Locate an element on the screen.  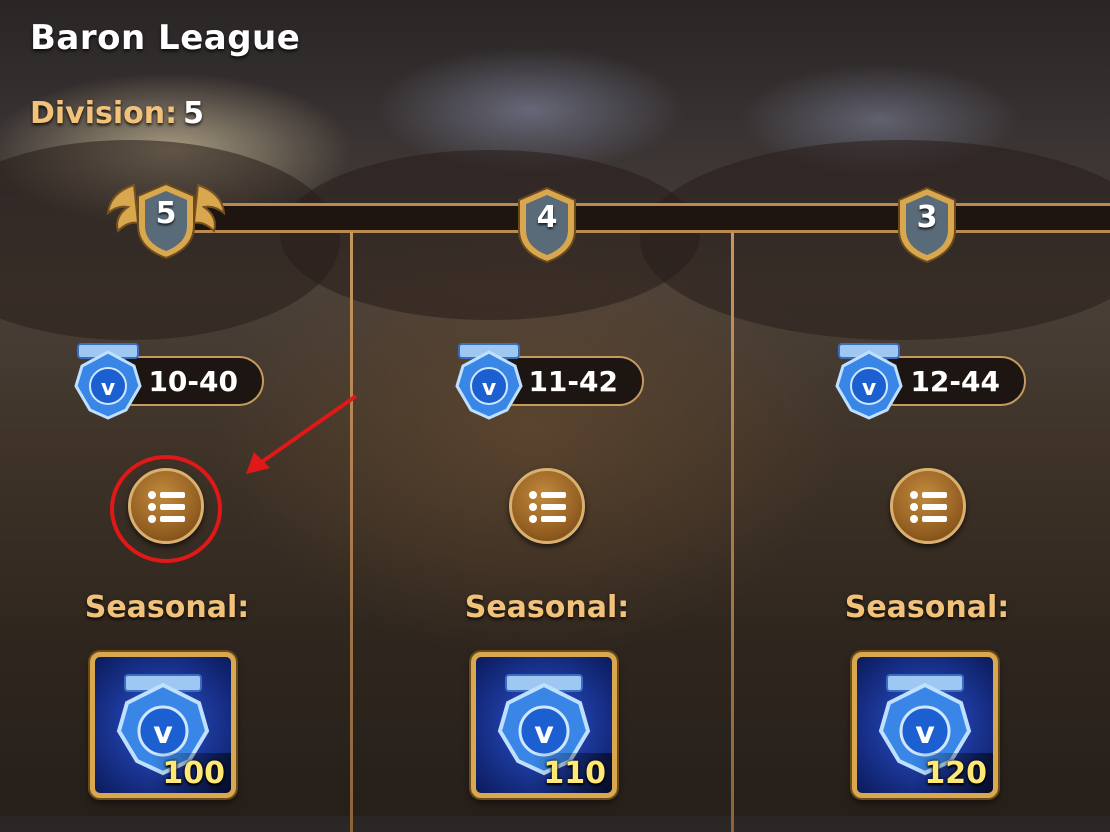
division-badge-3: 3 is located at coordinates (927, 225).